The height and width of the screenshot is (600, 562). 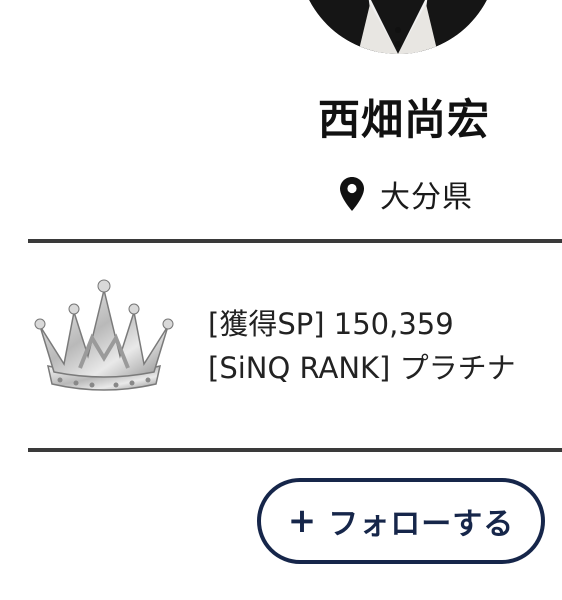 What do you see at coordinates (403, 119) in the screenshot?
I see `profile-name: 西畑尚宏` at bounding box center [403, 119].